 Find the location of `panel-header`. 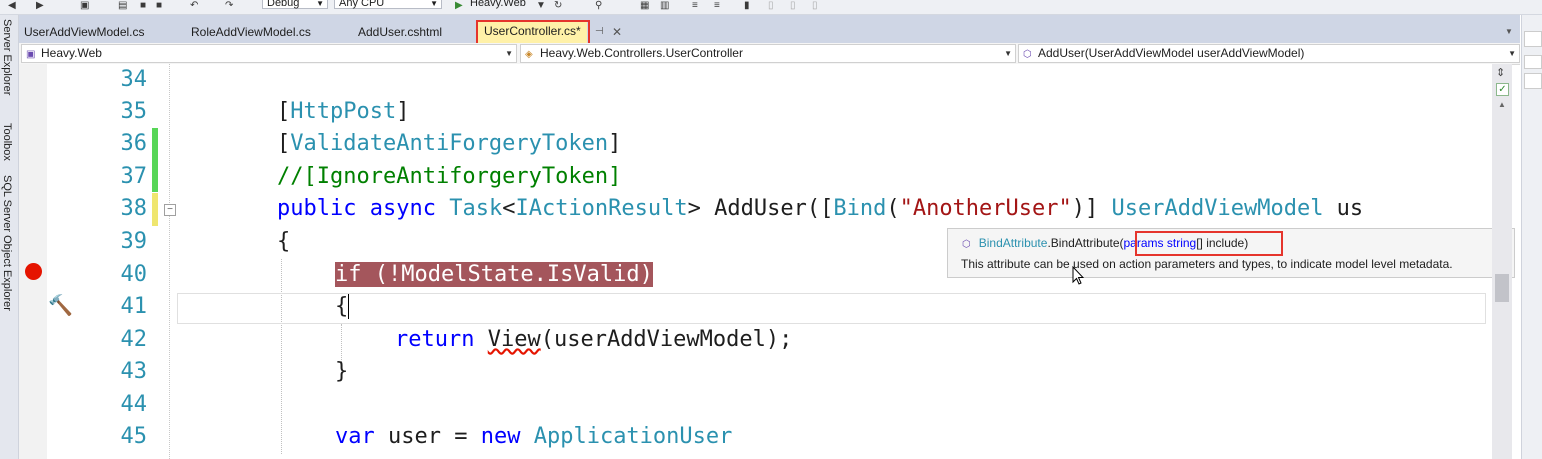

panel-header is located at coordinates (1533, 39).